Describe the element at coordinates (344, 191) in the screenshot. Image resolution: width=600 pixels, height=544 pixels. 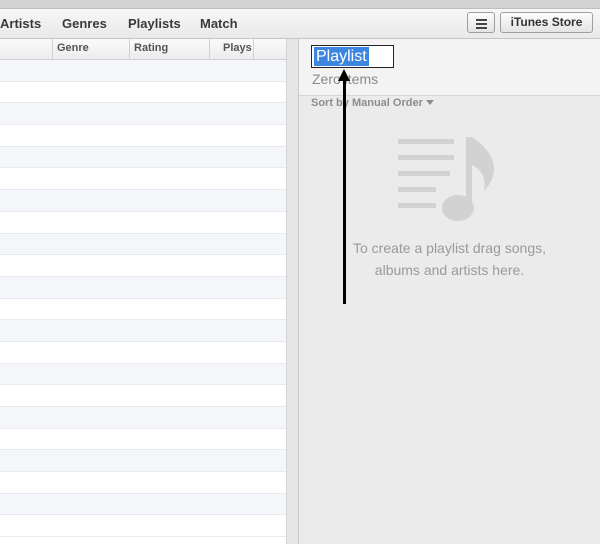
I see `annotation-arrow-shaft` at that location.